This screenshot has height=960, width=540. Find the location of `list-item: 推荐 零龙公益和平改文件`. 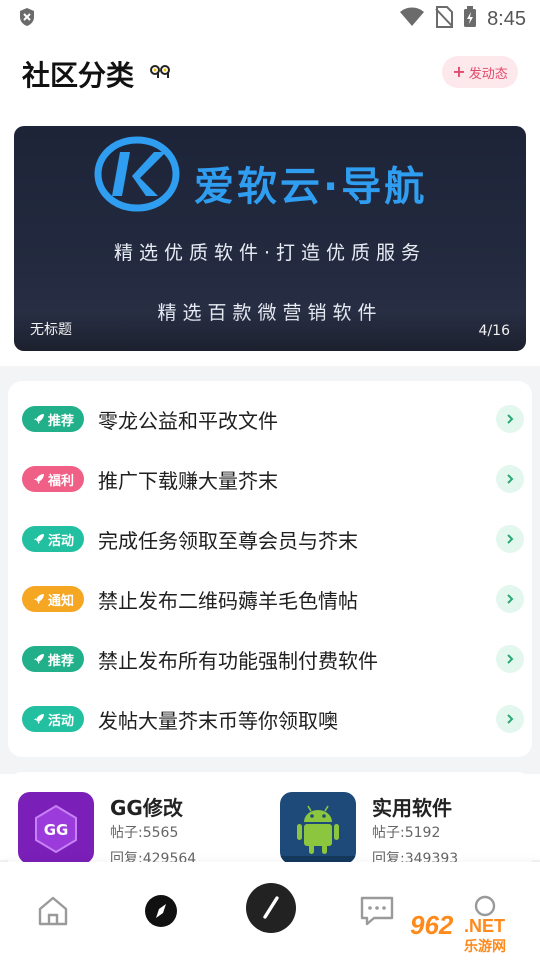

list-item: 推荐 零龙公益和平改文件 is located at coordinates (270, 419).